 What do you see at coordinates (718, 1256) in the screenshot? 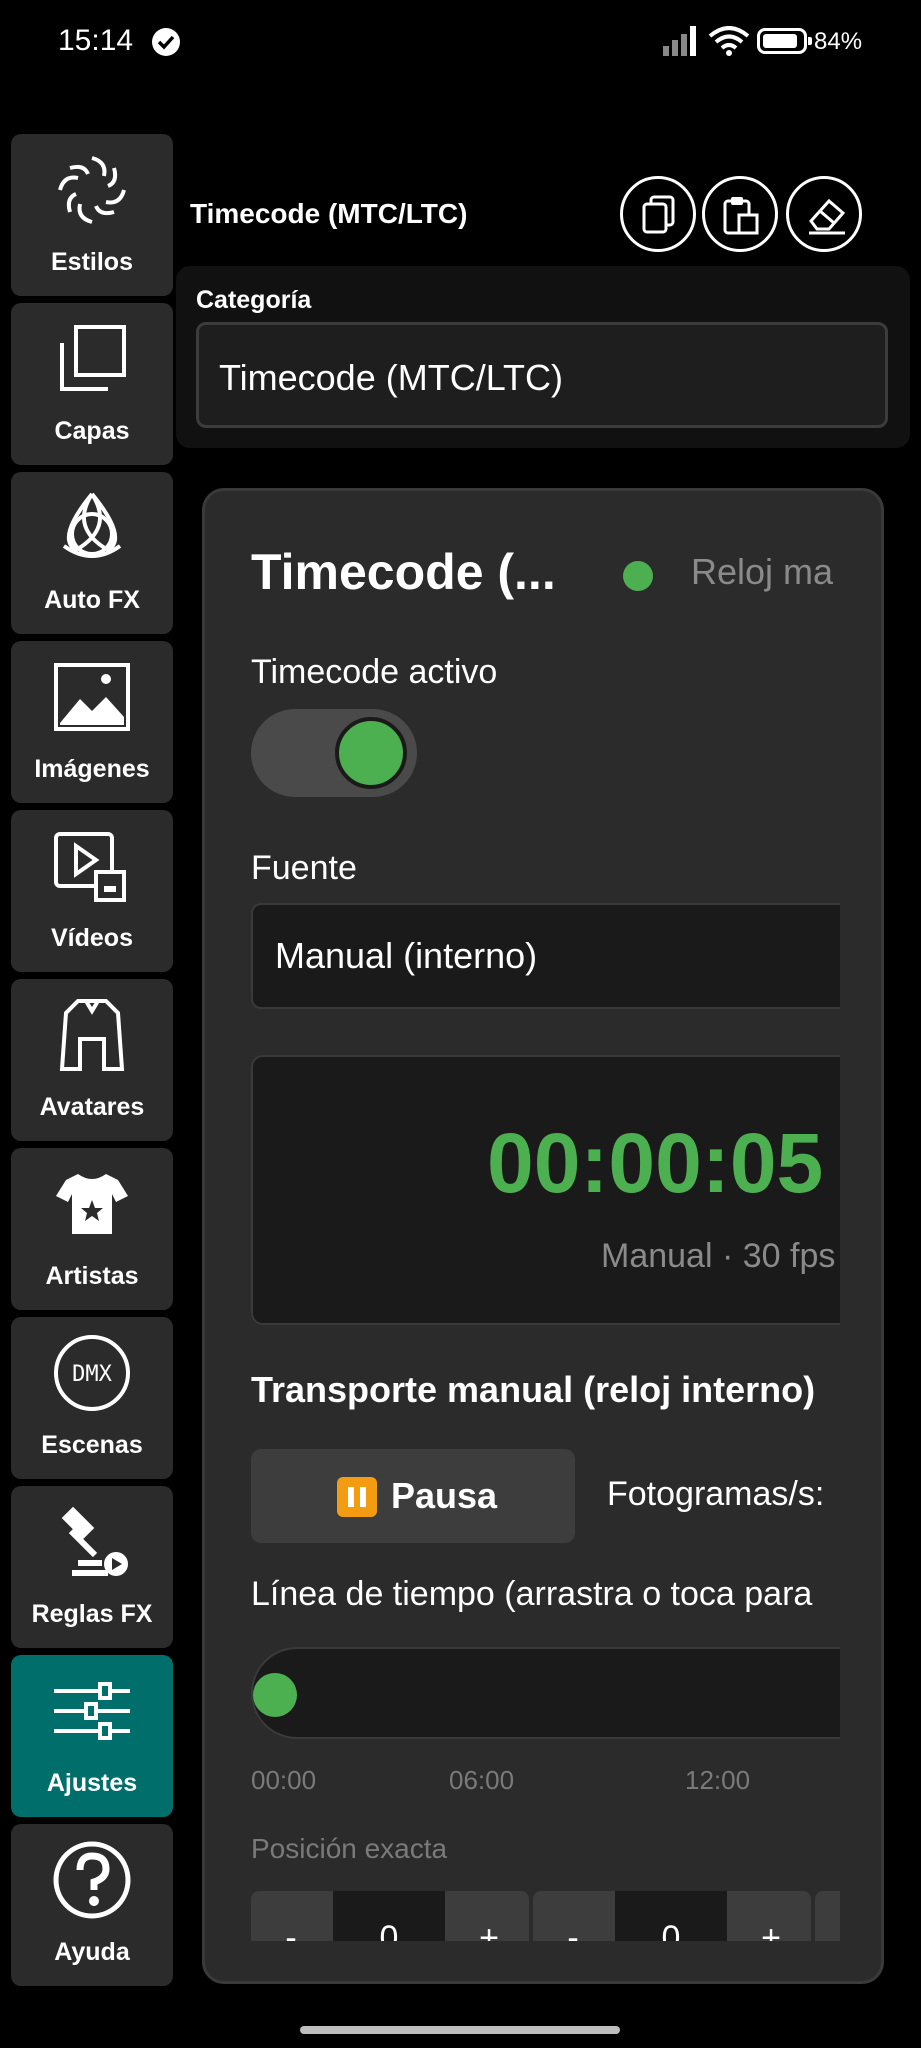
I see `timecode-subtitle: Manual · 30 fps` at bounding box center [718, 1256].